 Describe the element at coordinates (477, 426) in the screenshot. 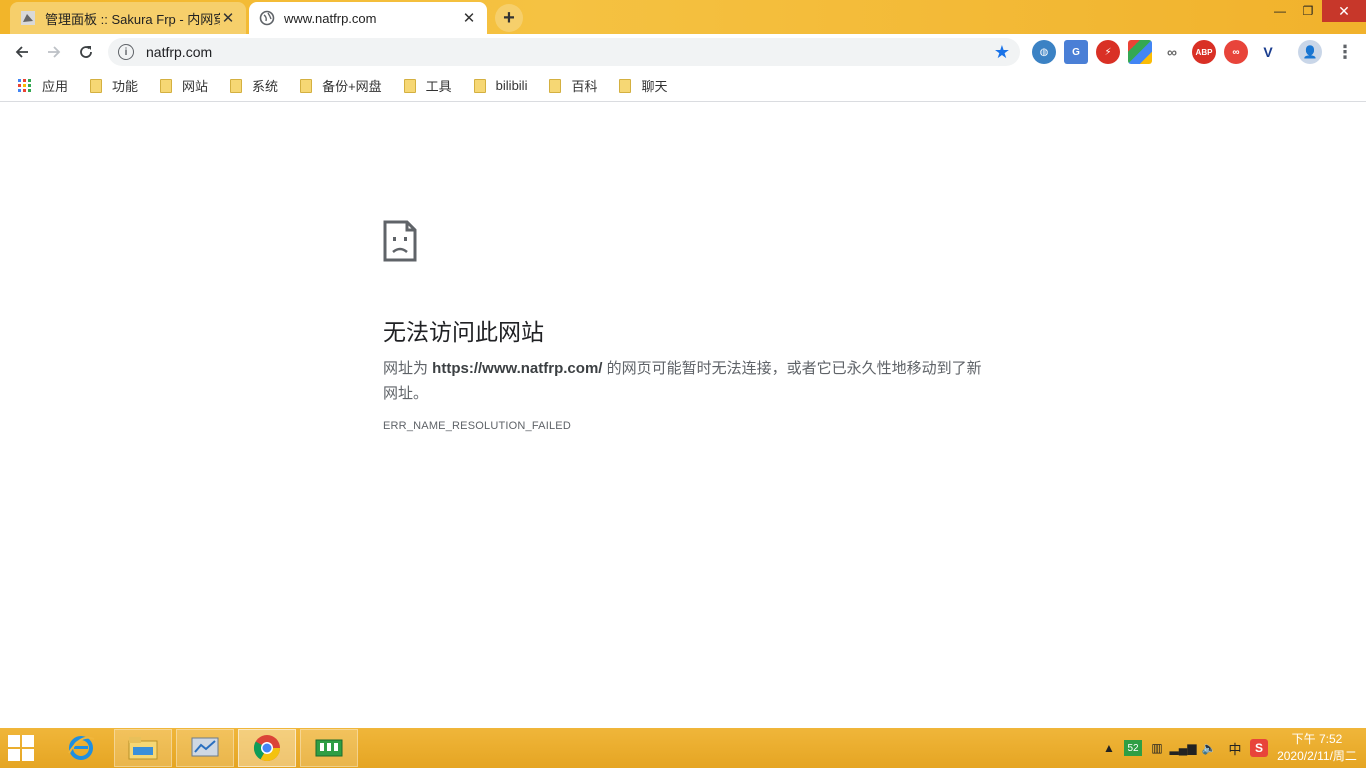

I see `error-code: ERR_NAME_RESOLUTION_FAILED` at that location.